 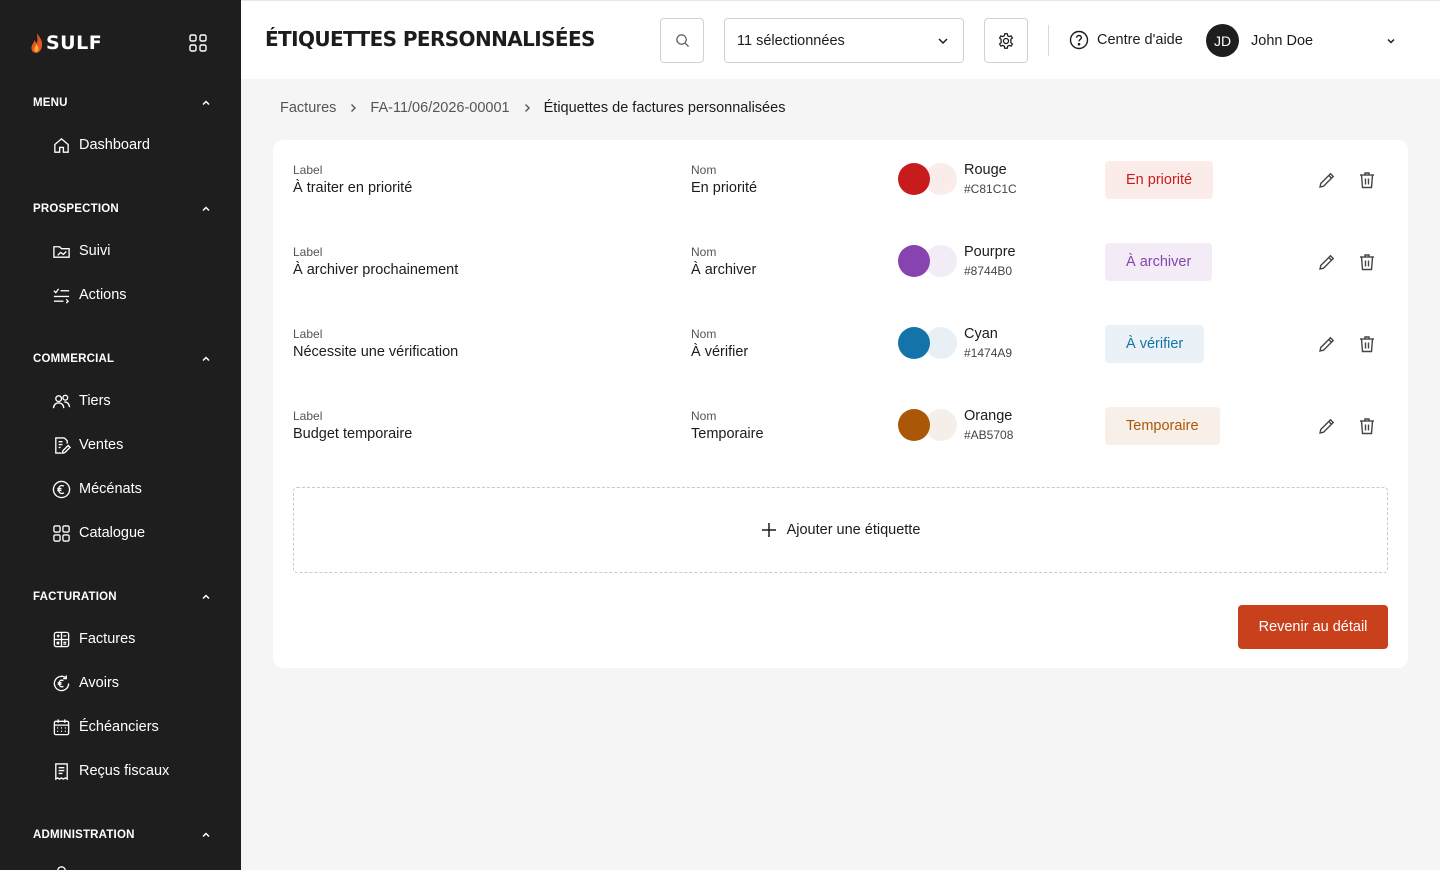 I want to click on section-prospection: PROSPECTION, so click(x=123, y=209).